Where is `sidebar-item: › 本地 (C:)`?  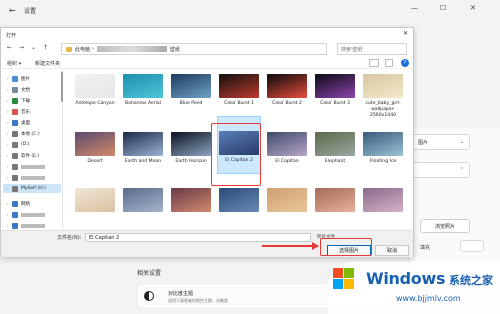
sidebar-item: › 本地 (C:) is located at coordinates (23, 133).